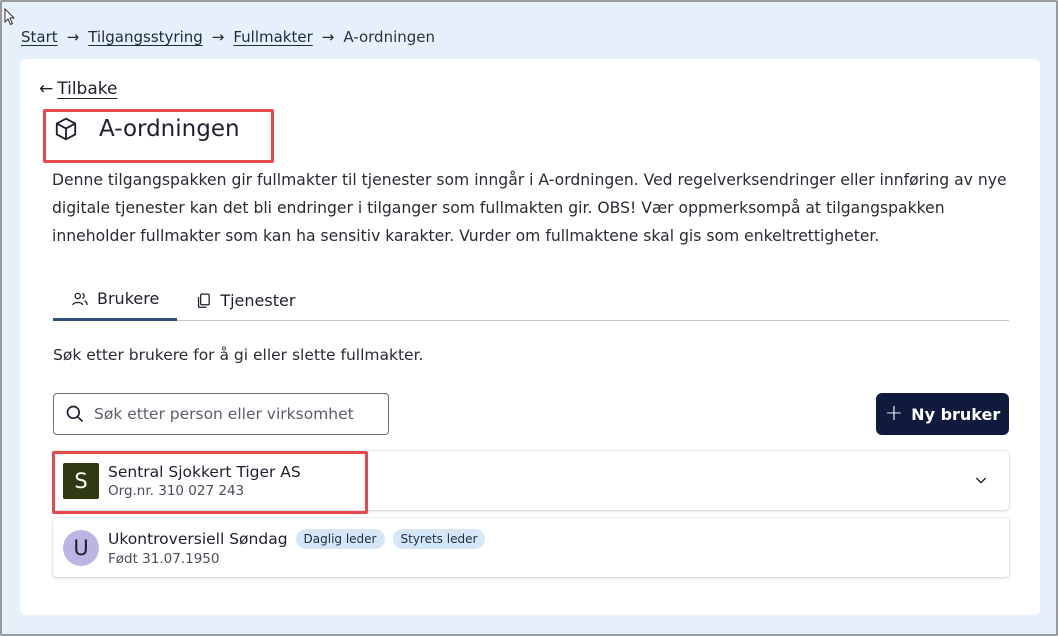 This screenshot has width=1058, height=636. What do you see at coordinates (956, 414) in the screenshot?
I see `new-user-label: Ny bruker` at bounding box center [956, 414].